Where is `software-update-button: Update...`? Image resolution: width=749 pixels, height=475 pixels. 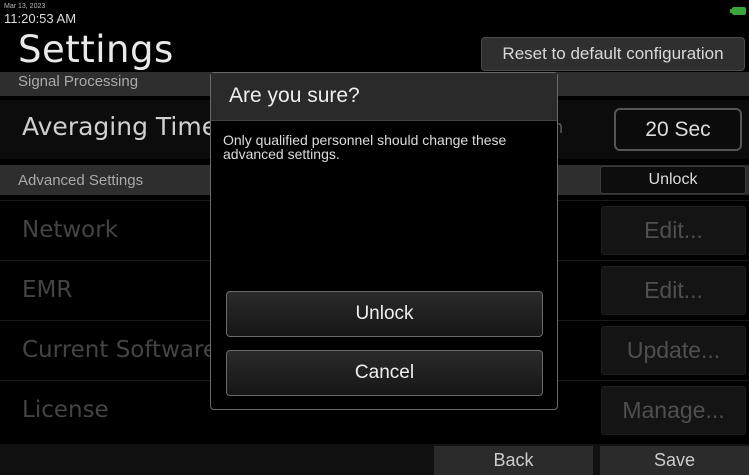 software-update-button: Update... is located at coordinates (673, 350).